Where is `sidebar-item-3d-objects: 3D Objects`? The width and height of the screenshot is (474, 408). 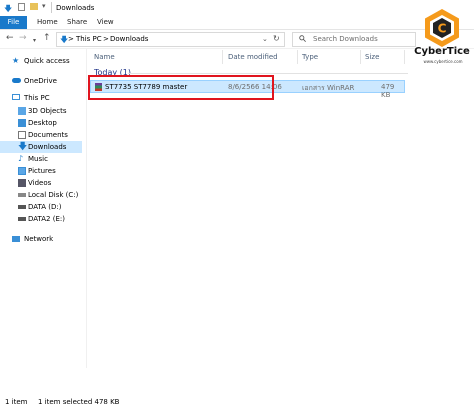
sidebar-item-3d-objects: 3D Objects is located at coordinates (41, 111).